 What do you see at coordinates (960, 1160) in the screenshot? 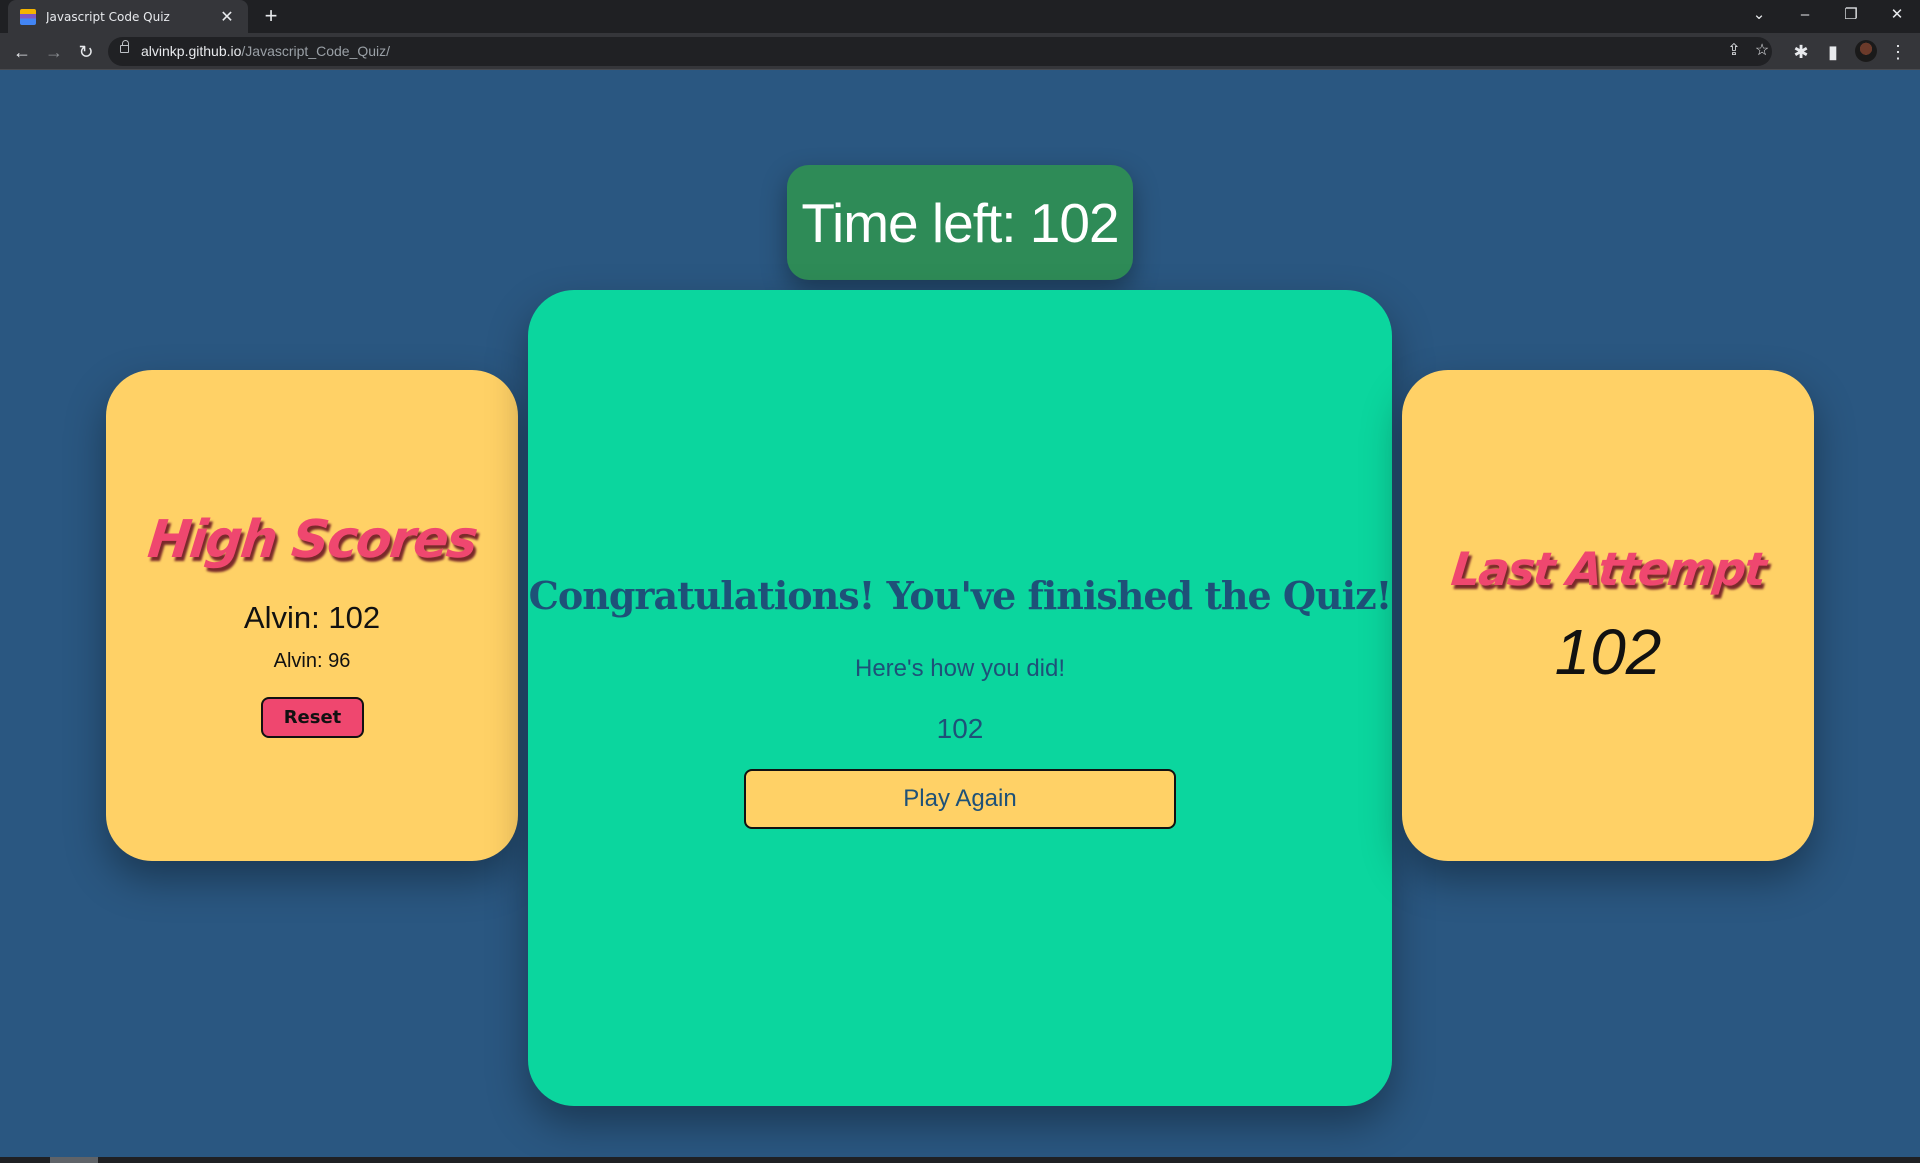
I see `taskbar-strip` at bounding box center [960, 1160].